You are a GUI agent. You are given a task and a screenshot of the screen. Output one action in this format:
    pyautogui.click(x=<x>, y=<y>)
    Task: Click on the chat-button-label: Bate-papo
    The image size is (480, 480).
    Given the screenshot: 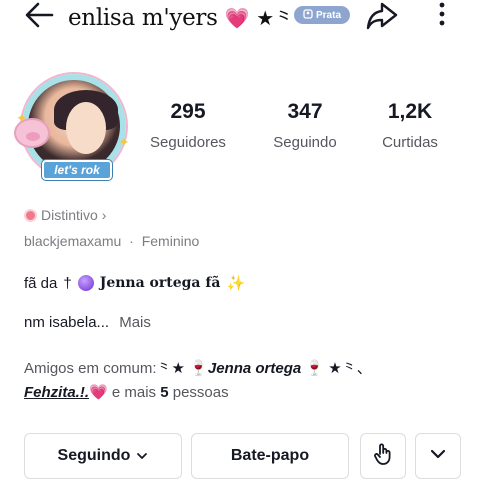 What is the action you would take?
    pyautogui.click(x=270, y=455)
    